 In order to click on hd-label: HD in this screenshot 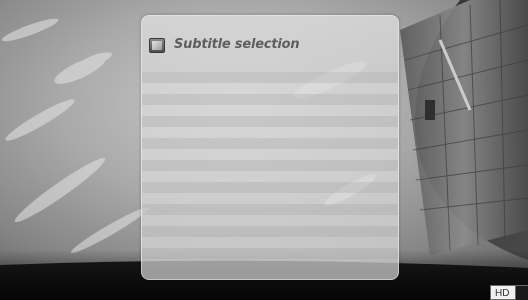, I will do `click(502, 293)`.